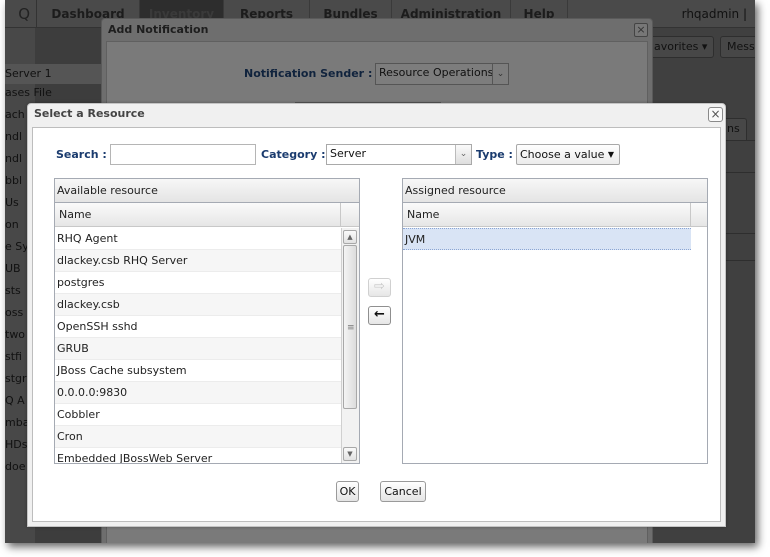 The width and height of the screenshot is (770, 557). What do you see at coordinates (198, 239) in the screenshot?
I see `list-item: RHQ Agent` at bounding box center [198, 239].